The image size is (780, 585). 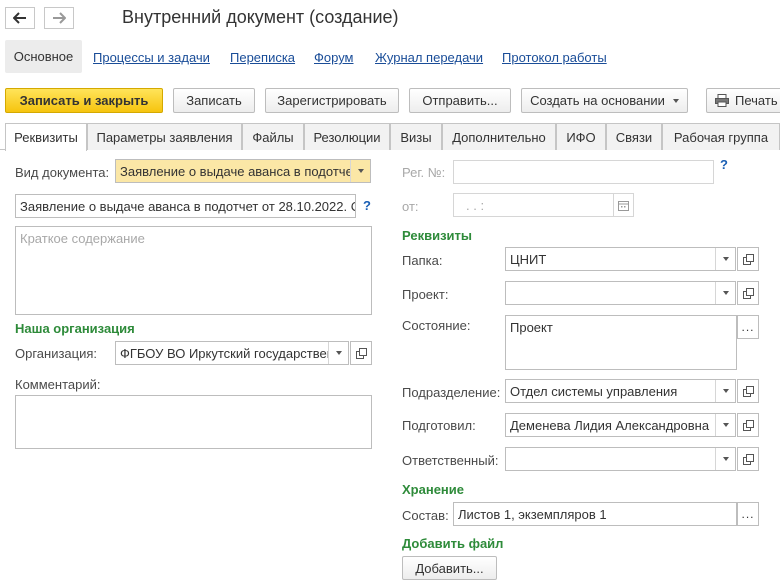 I want to click on doc-type-value: Заявление о выдаче аванса в подотчет, so click(x=235, y=171).